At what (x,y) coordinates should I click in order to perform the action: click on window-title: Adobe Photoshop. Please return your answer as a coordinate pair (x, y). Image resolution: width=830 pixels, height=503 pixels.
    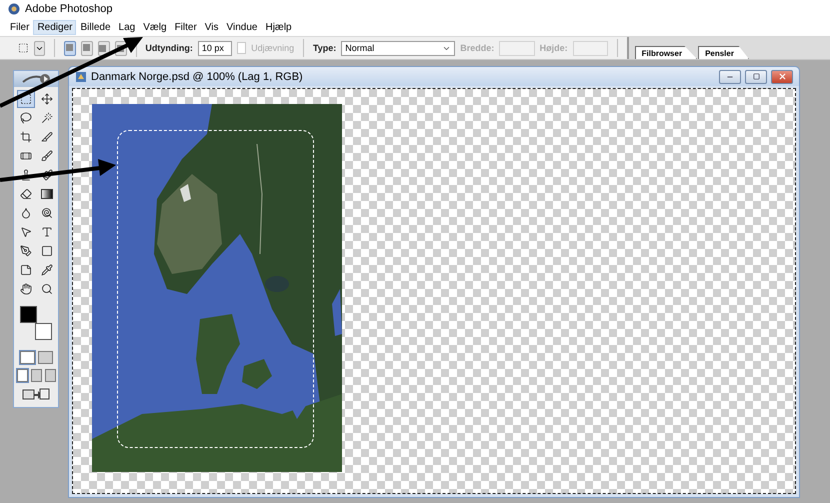
    Looking at the image, I should click on (68, 9).